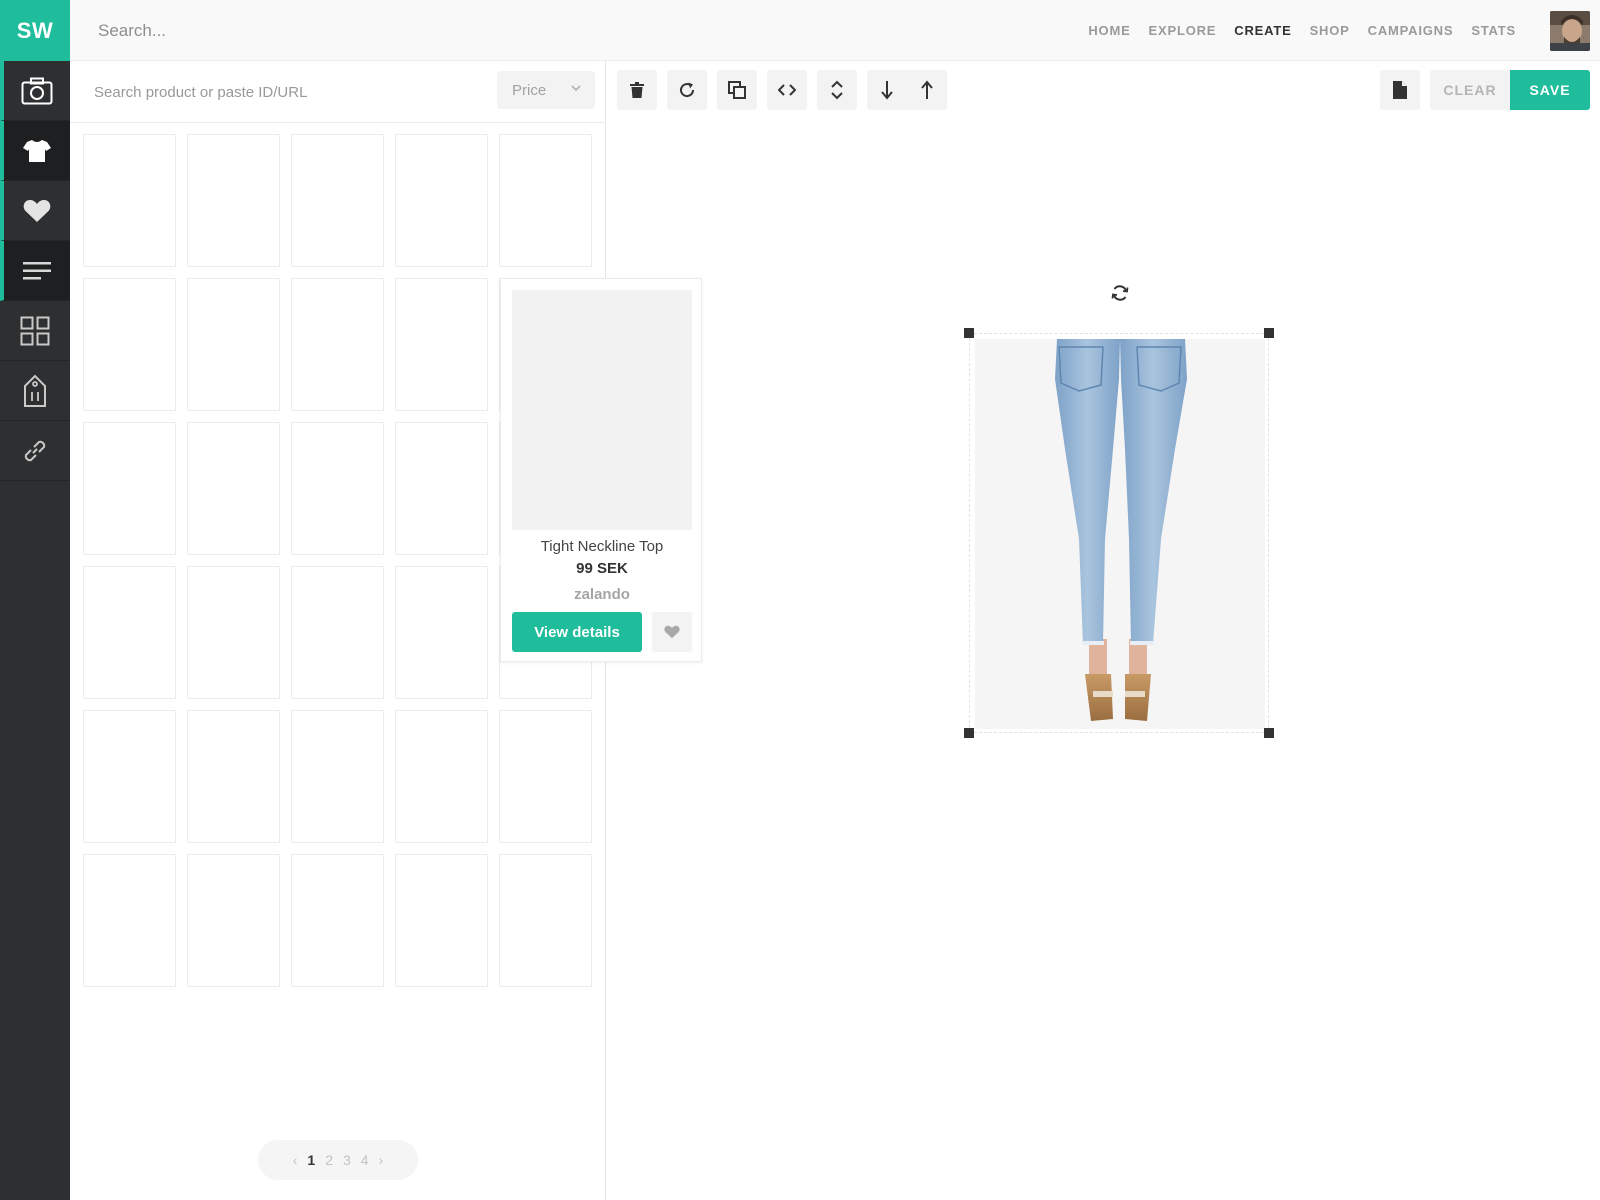 This screenshot has height=1200, width=1600. What do you see at coordinates (1120, 293) in the screenshot?
I see `refresh-icon` at bounding box center [1120, 293].